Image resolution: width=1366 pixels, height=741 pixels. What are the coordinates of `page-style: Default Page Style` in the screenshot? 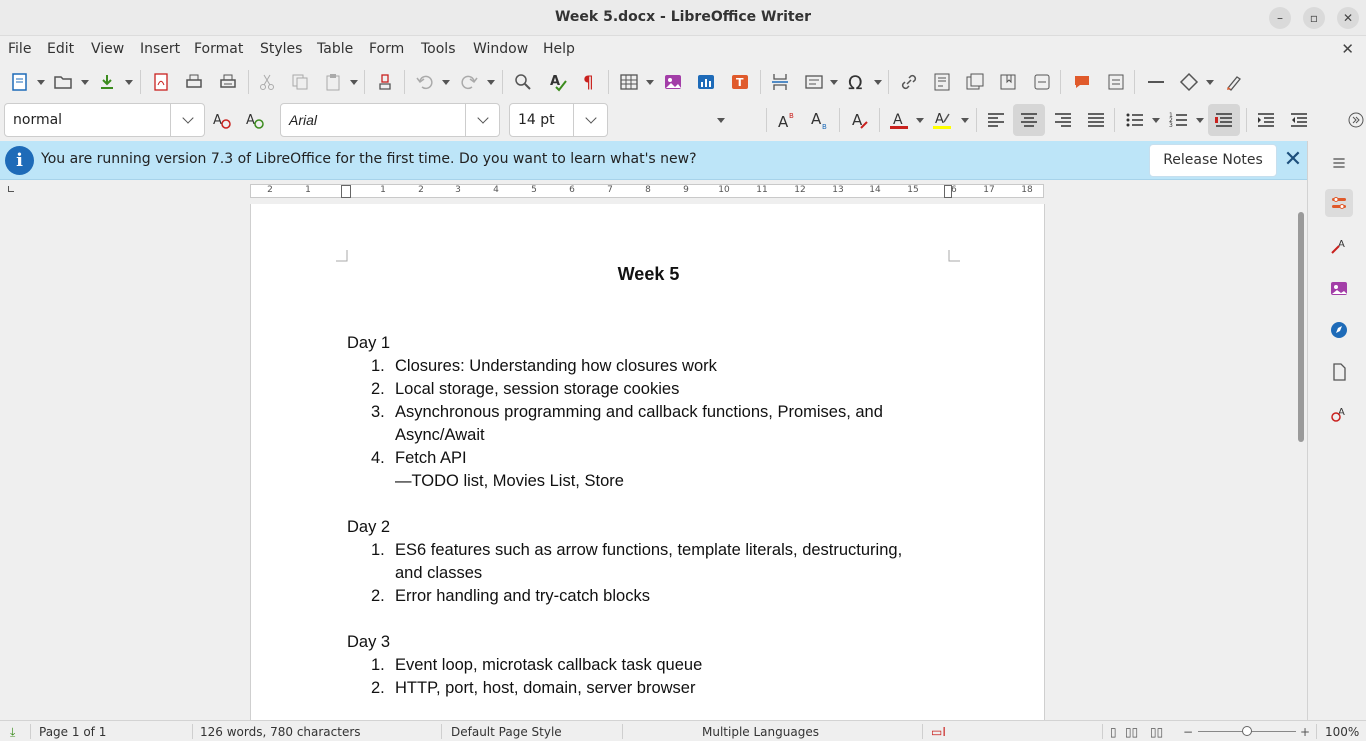 It's located at (506, 732).